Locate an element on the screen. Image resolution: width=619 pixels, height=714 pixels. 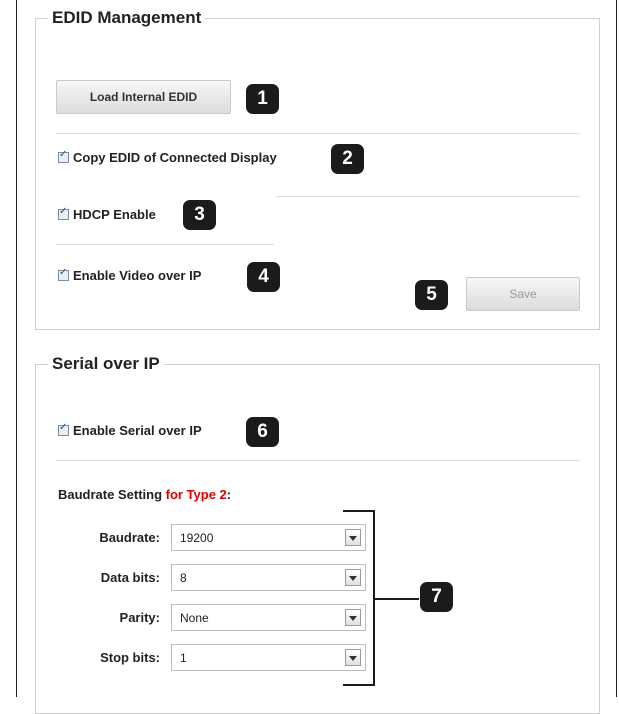
parity-select: None is located at coordinates (268, 617).